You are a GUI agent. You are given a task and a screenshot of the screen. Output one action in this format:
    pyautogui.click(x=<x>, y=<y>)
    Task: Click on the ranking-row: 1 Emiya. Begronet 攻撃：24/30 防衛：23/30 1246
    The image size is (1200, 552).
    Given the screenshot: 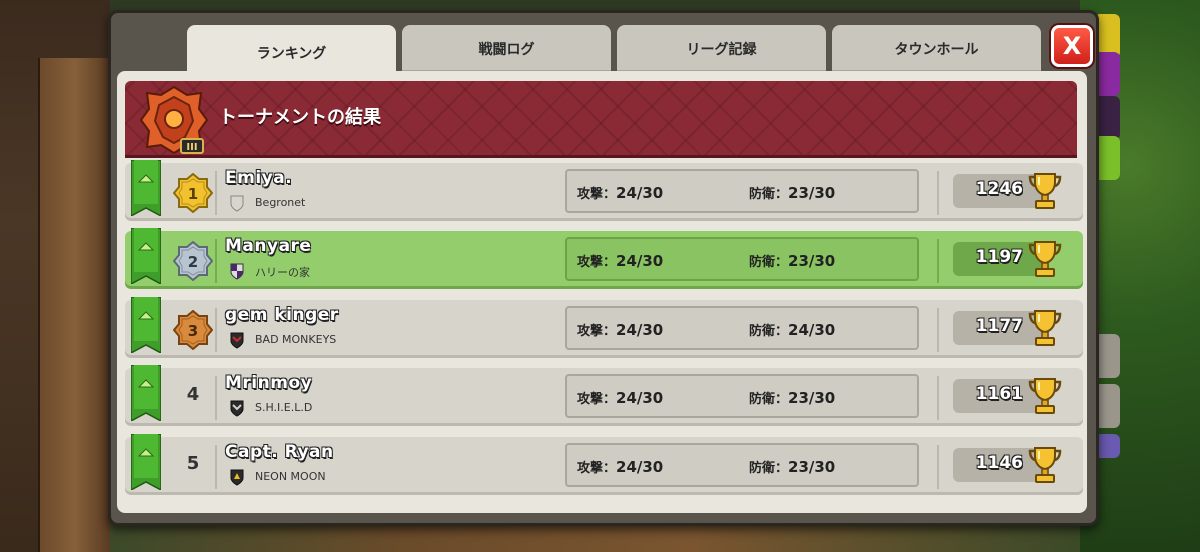 What is the action you would take?
    pyautogui.click(x=604, y=190)
    